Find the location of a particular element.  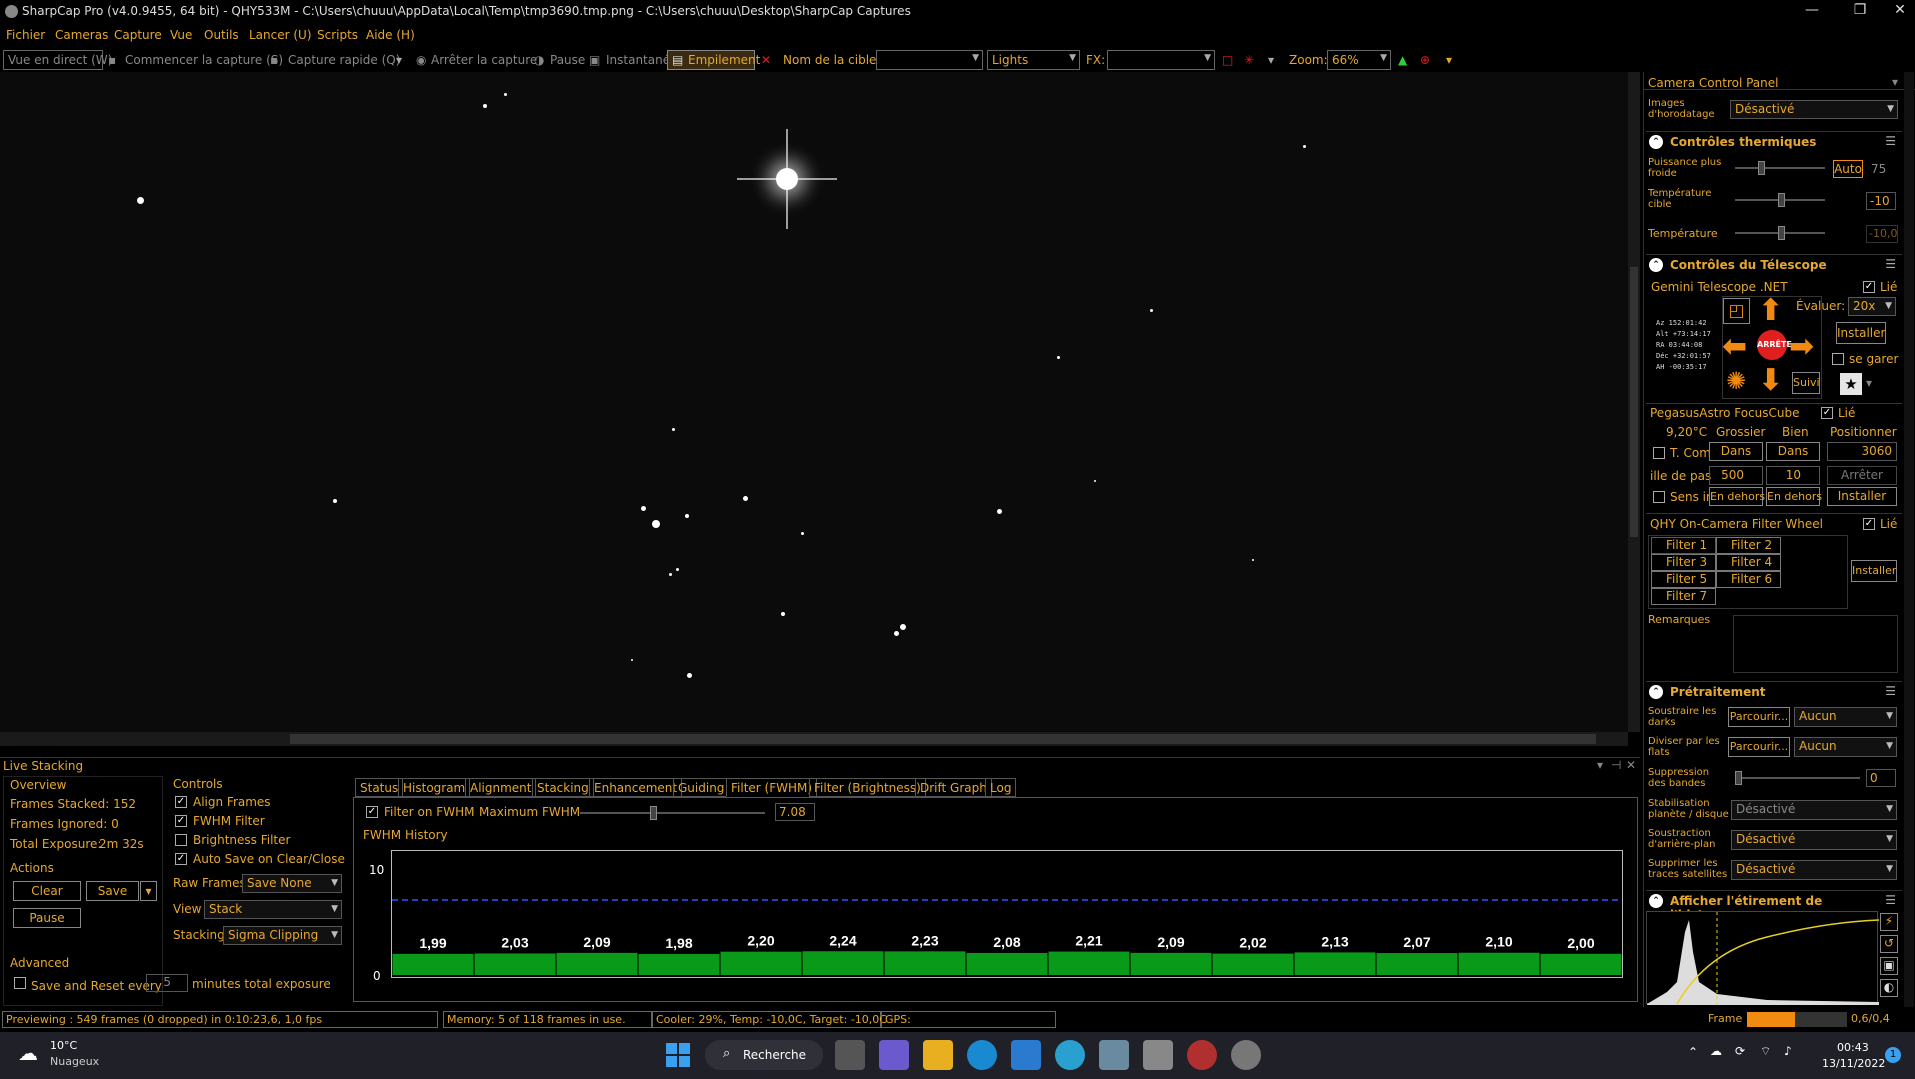

brightness-checkbox is located at coordinates (181, 840).